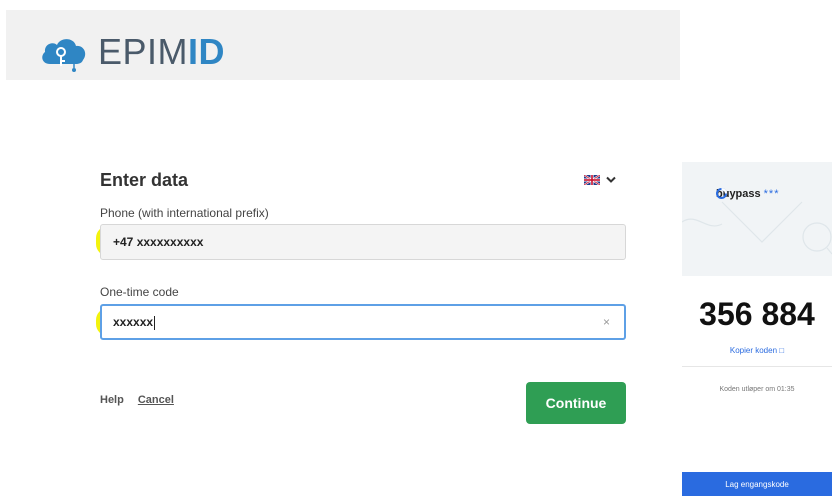 The image size is (832, 496). I want to click on buypass-logo: buypass ***, so click(747, 194).